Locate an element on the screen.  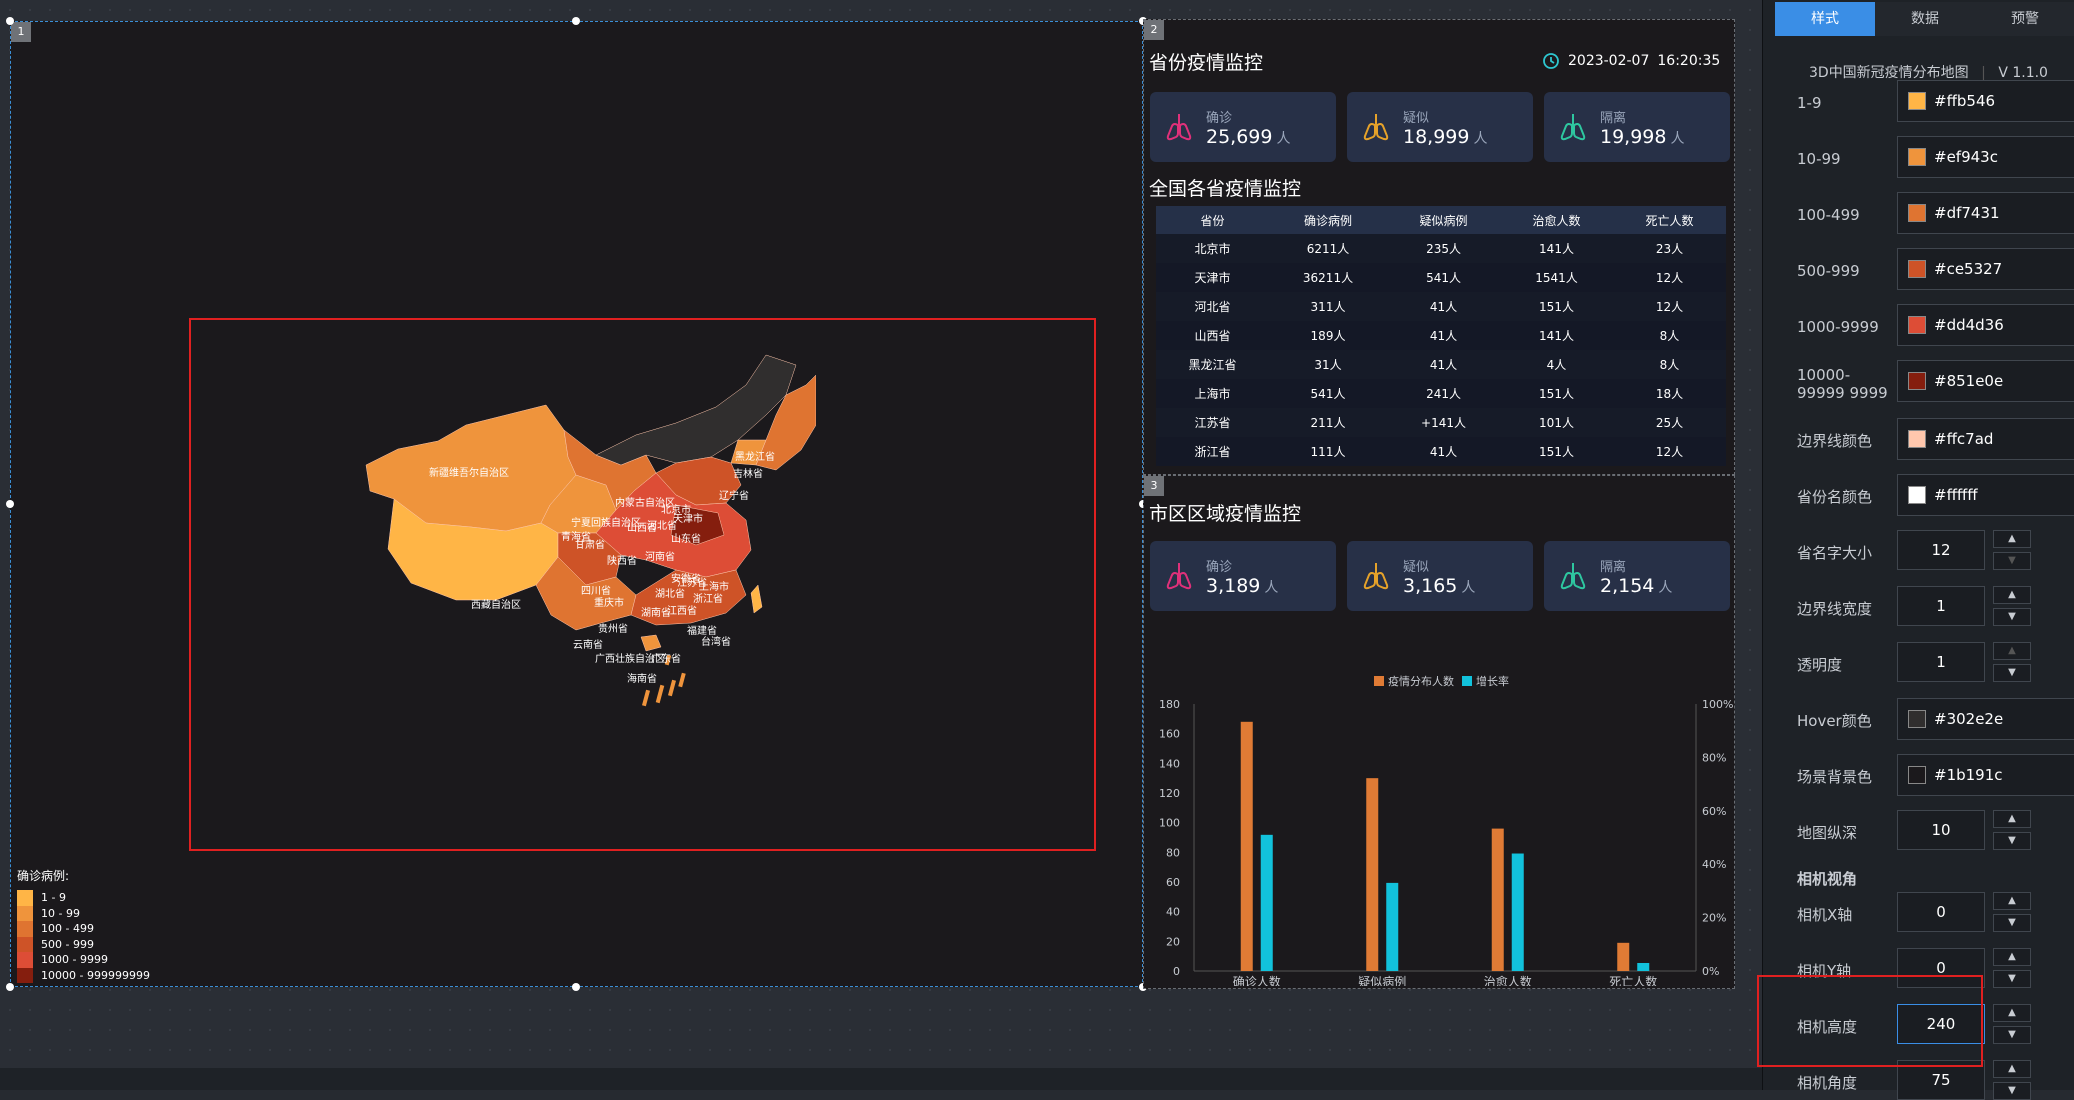
tab-style: 样式 is located at coordinates (1825, 19).